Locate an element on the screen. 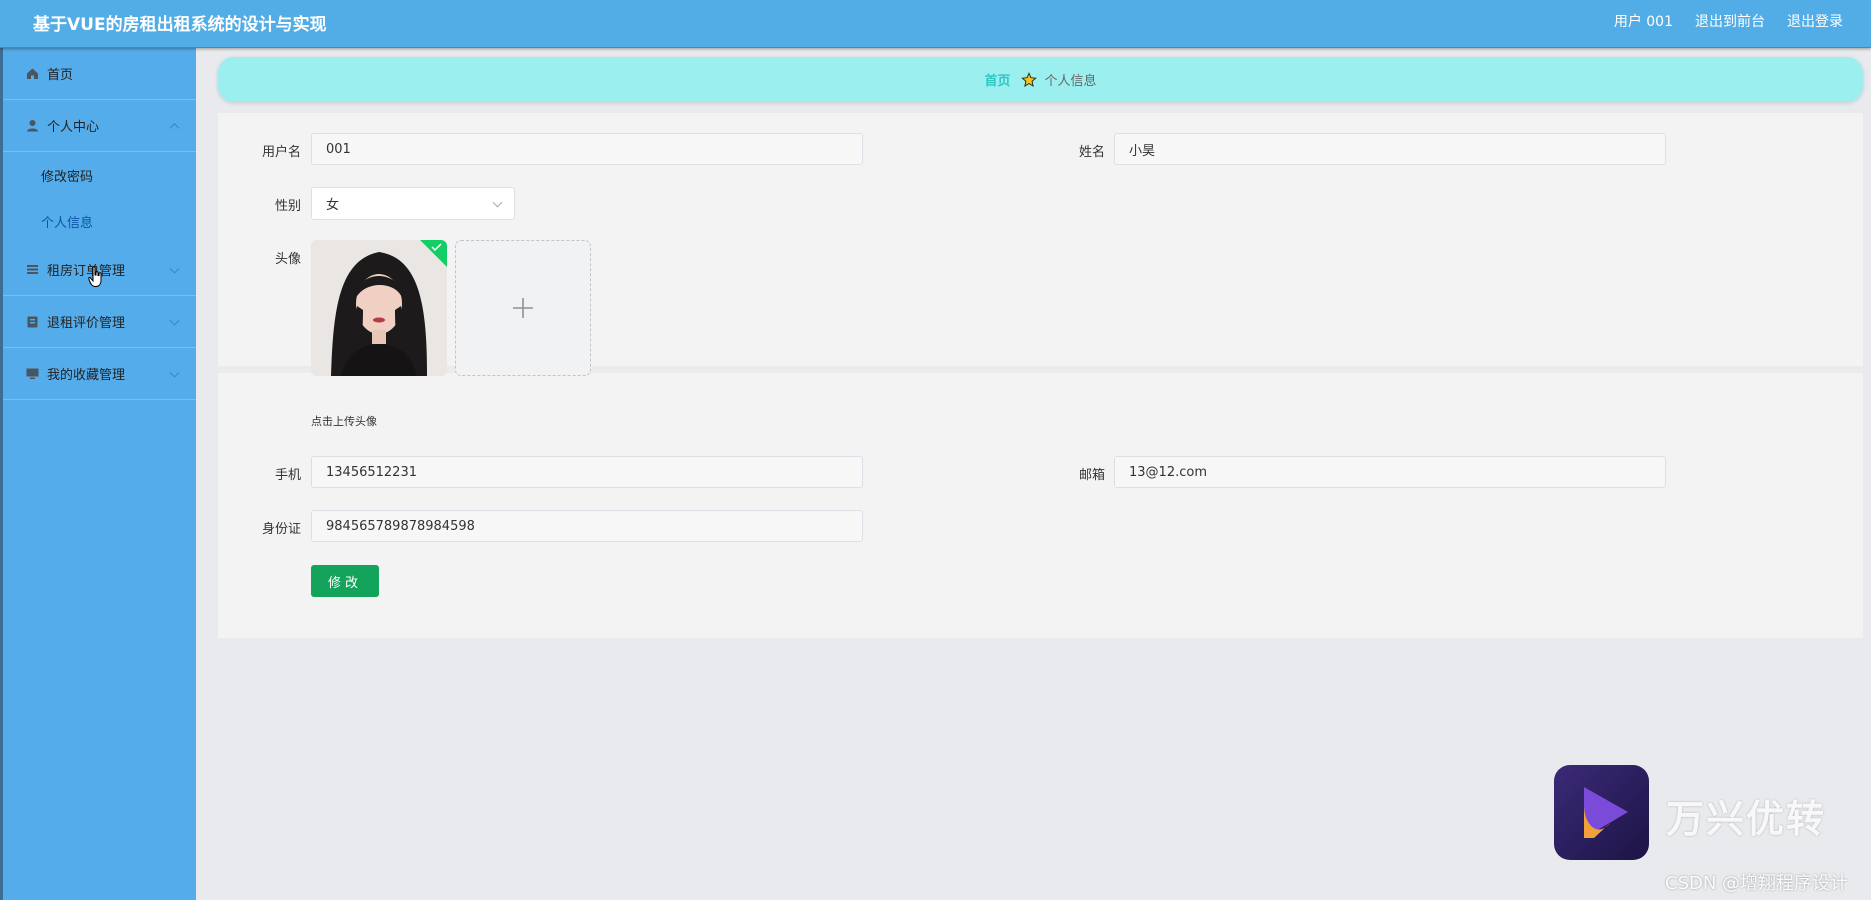 The width and height of the screenshot is (1871, 900). id-card-input is located at coordinates (587, 526).